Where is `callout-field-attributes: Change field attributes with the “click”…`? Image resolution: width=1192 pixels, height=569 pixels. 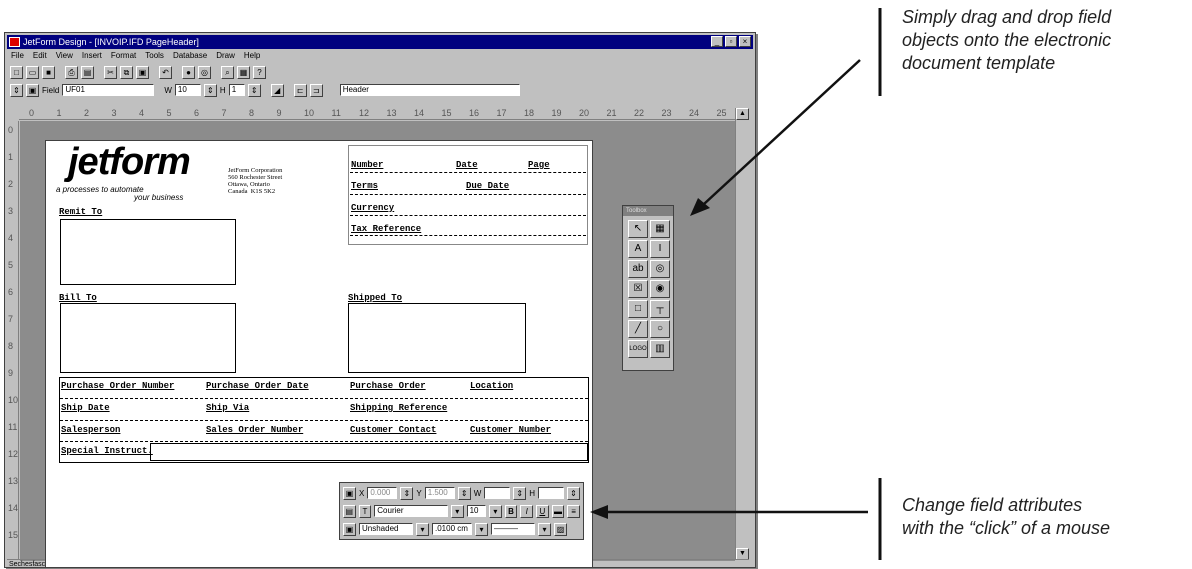 callout-field-attributes: Change field attributes with the “click”… is located at coordinates (1006, 517).